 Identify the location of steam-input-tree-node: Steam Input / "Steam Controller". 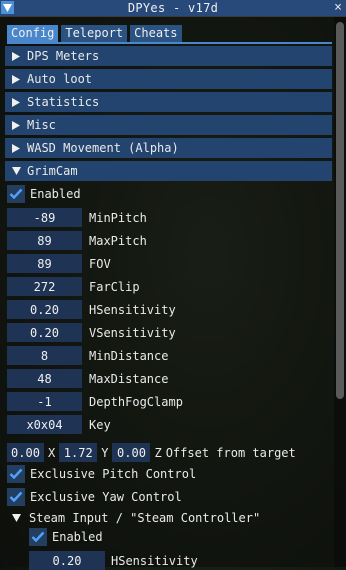
(136, 518).